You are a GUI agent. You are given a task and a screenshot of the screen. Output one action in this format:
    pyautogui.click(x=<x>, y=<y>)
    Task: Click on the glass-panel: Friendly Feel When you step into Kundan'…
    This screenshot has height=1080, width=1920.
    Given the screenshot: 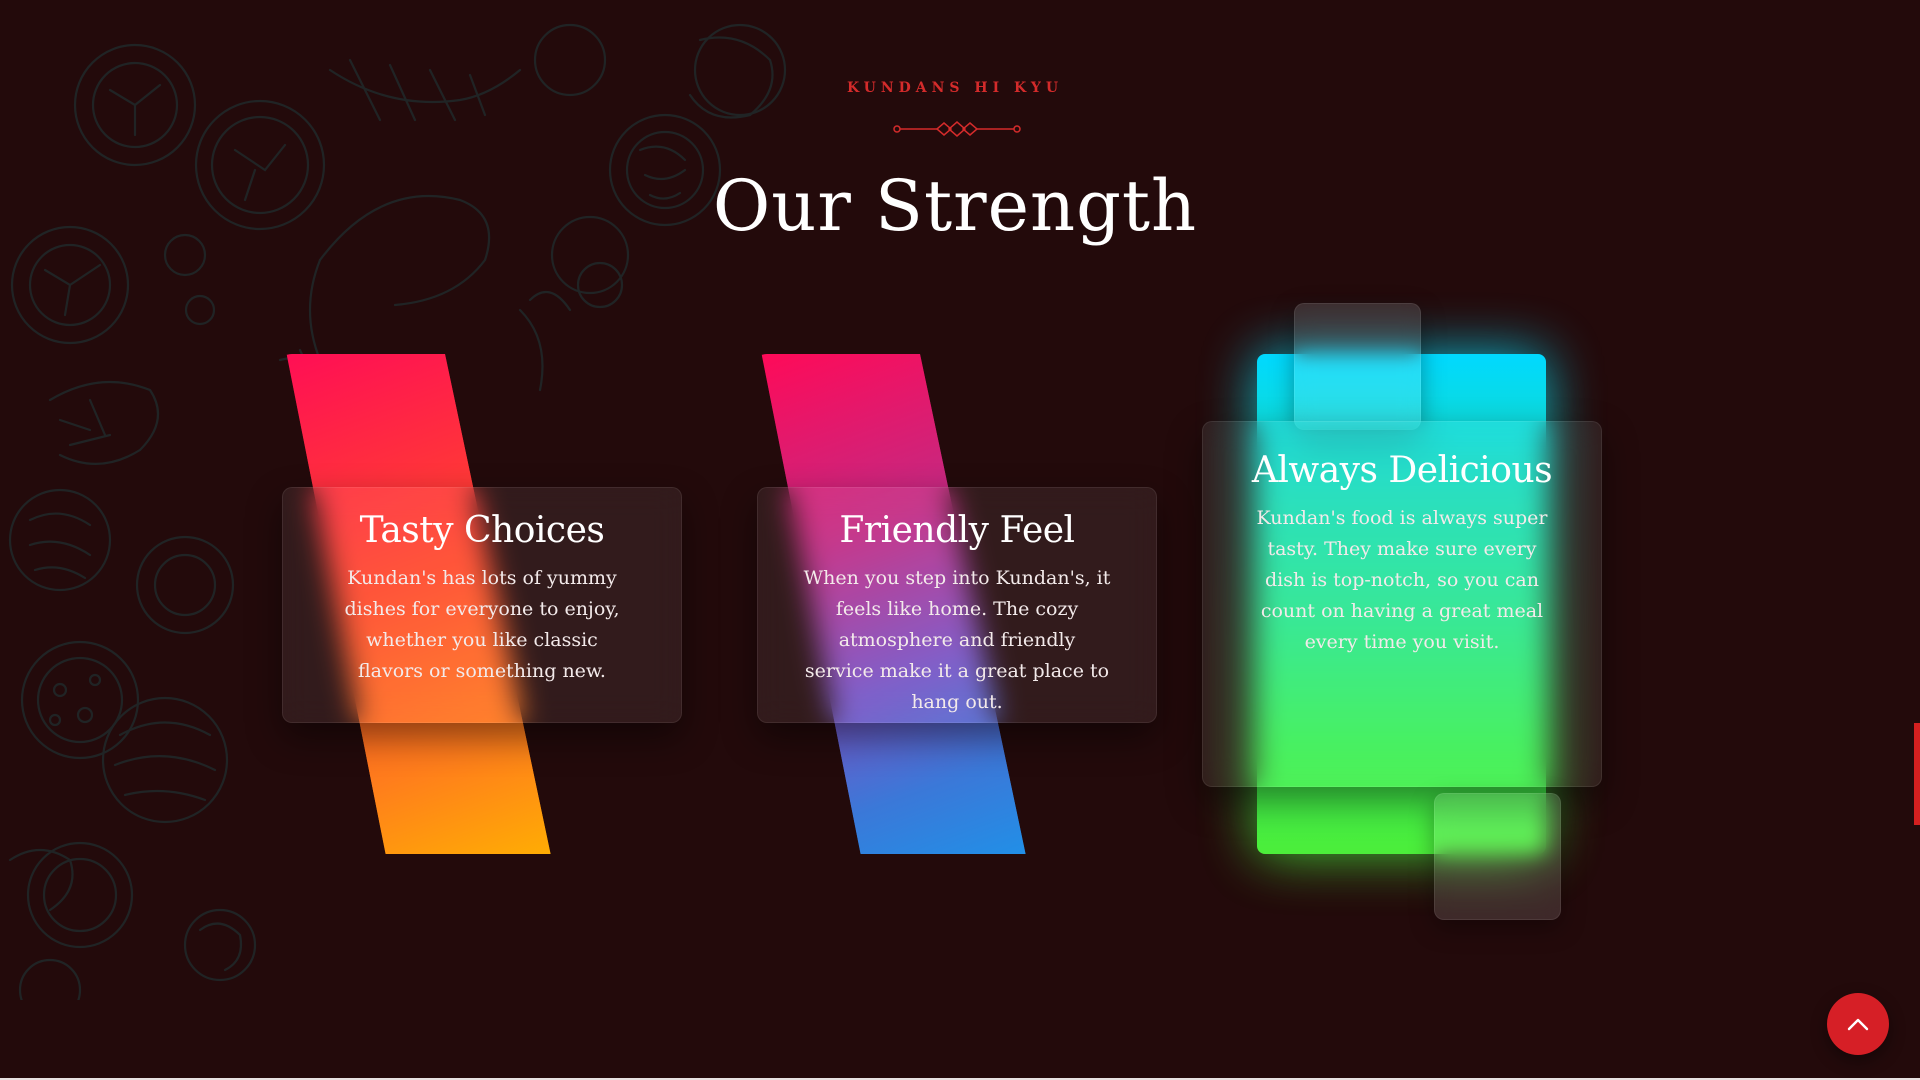 What is the action you would take?
    pyautogui.click(x=957, y=605)
    